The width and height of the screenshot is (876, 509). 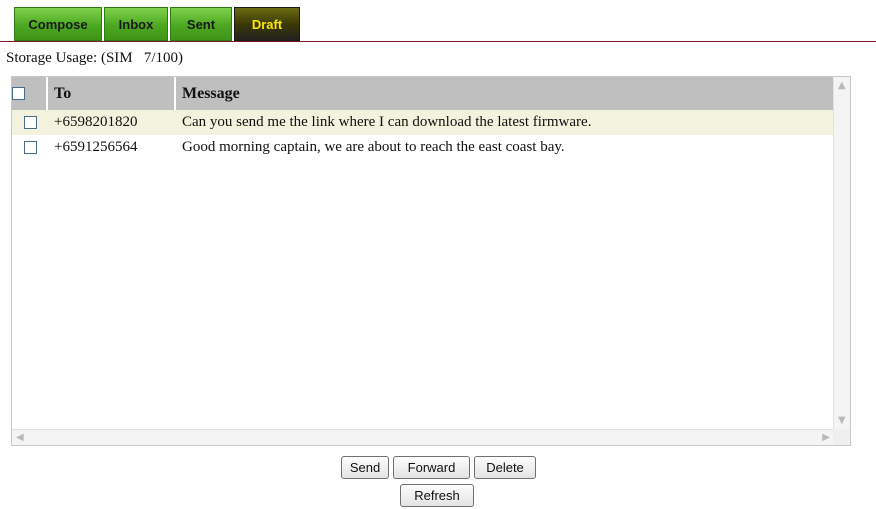 I want to click on select-all-header, so click(x=30, y=93).